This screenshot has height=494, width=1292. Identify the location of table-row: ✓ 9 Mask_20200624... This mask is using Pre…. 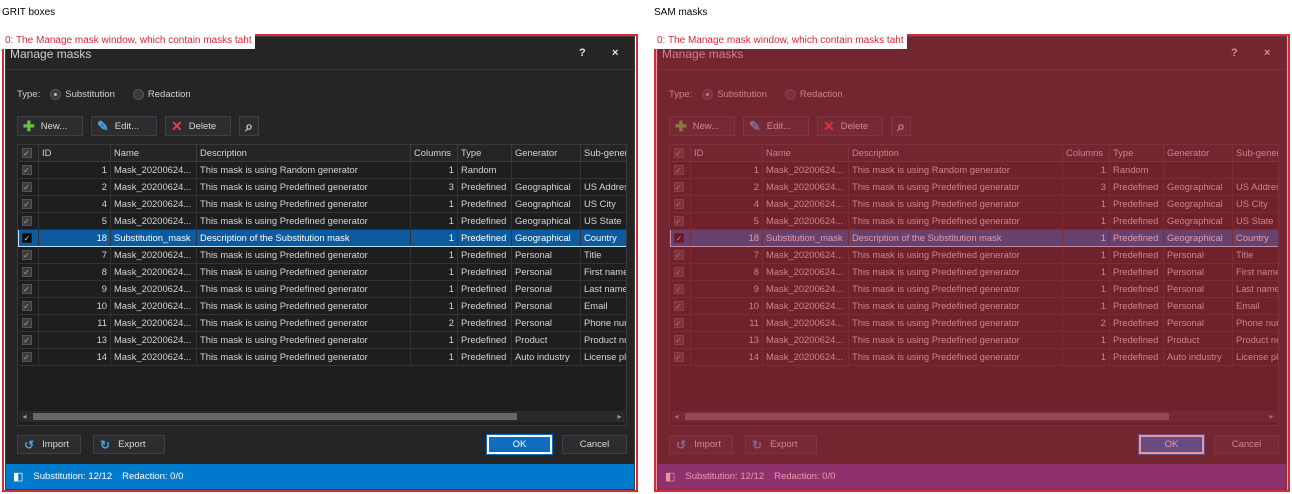
(322, 289).